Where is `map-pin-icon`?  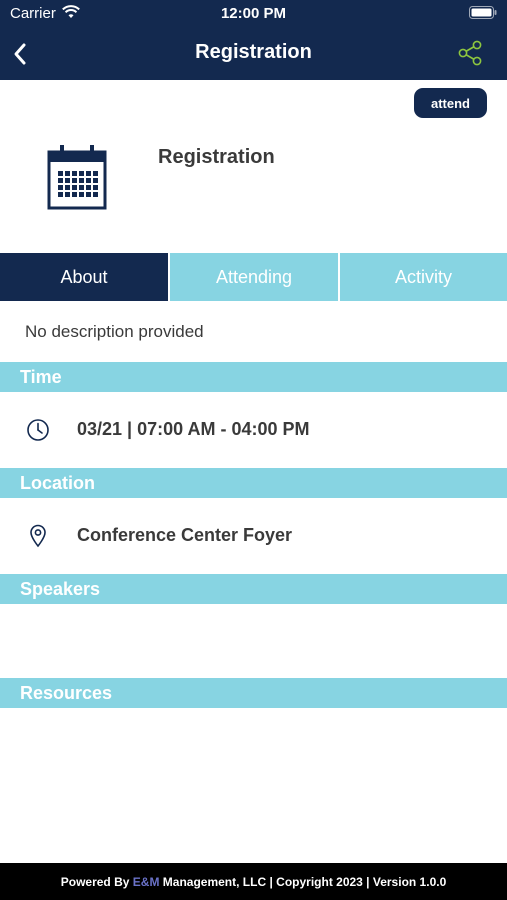
map-pin-icon is located at coordinates (38, 536).